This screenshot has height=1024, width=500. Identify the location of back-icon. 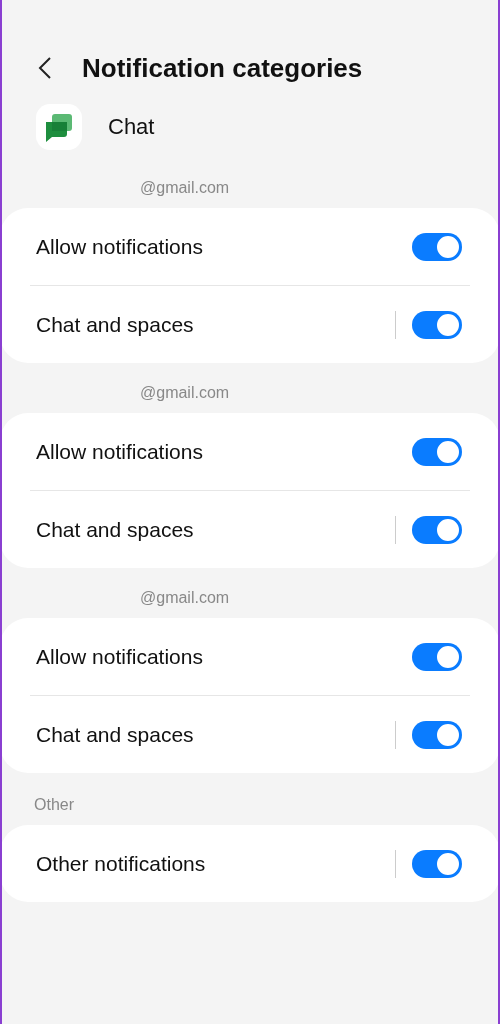
(45, 68).